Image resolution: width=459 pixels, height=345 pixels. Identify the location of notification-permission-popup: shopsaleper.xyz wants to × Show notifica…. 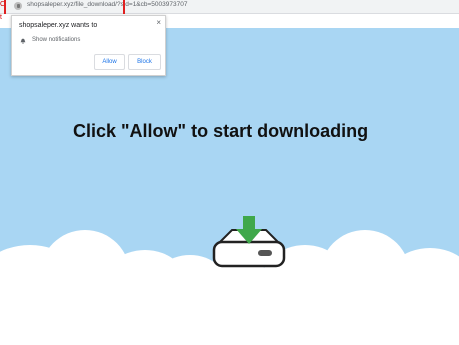
(88, 45).